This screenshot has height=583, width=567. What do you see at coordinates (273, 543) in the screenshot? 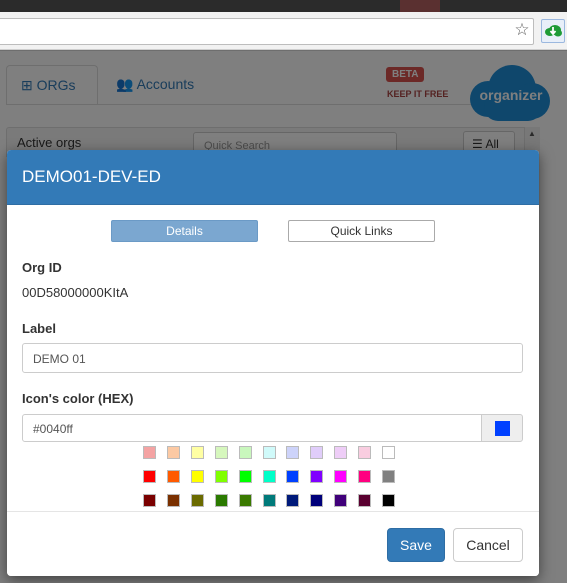
I see `modal-footer: Save Cancel` at bounding box center [273, 543].